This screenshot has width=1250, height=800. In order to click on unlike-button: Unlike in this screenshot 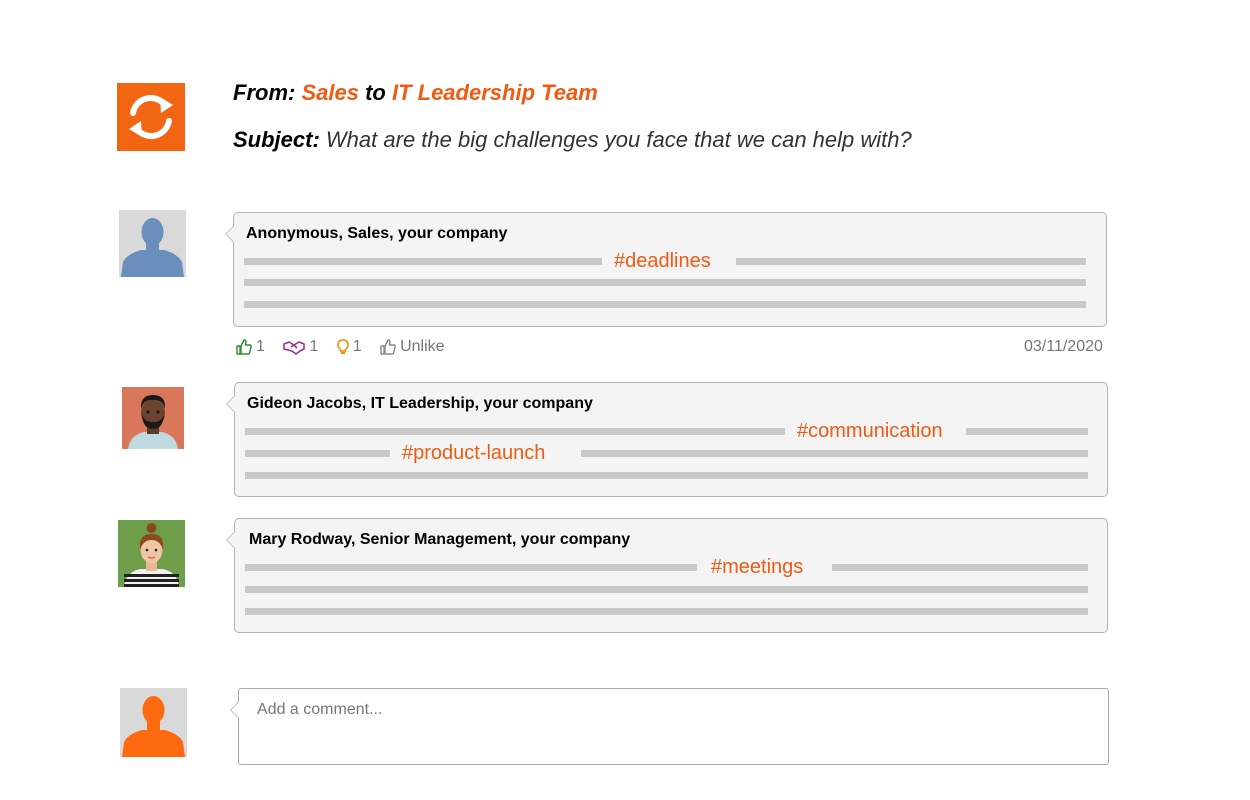, I will do `click(412, 347)`.